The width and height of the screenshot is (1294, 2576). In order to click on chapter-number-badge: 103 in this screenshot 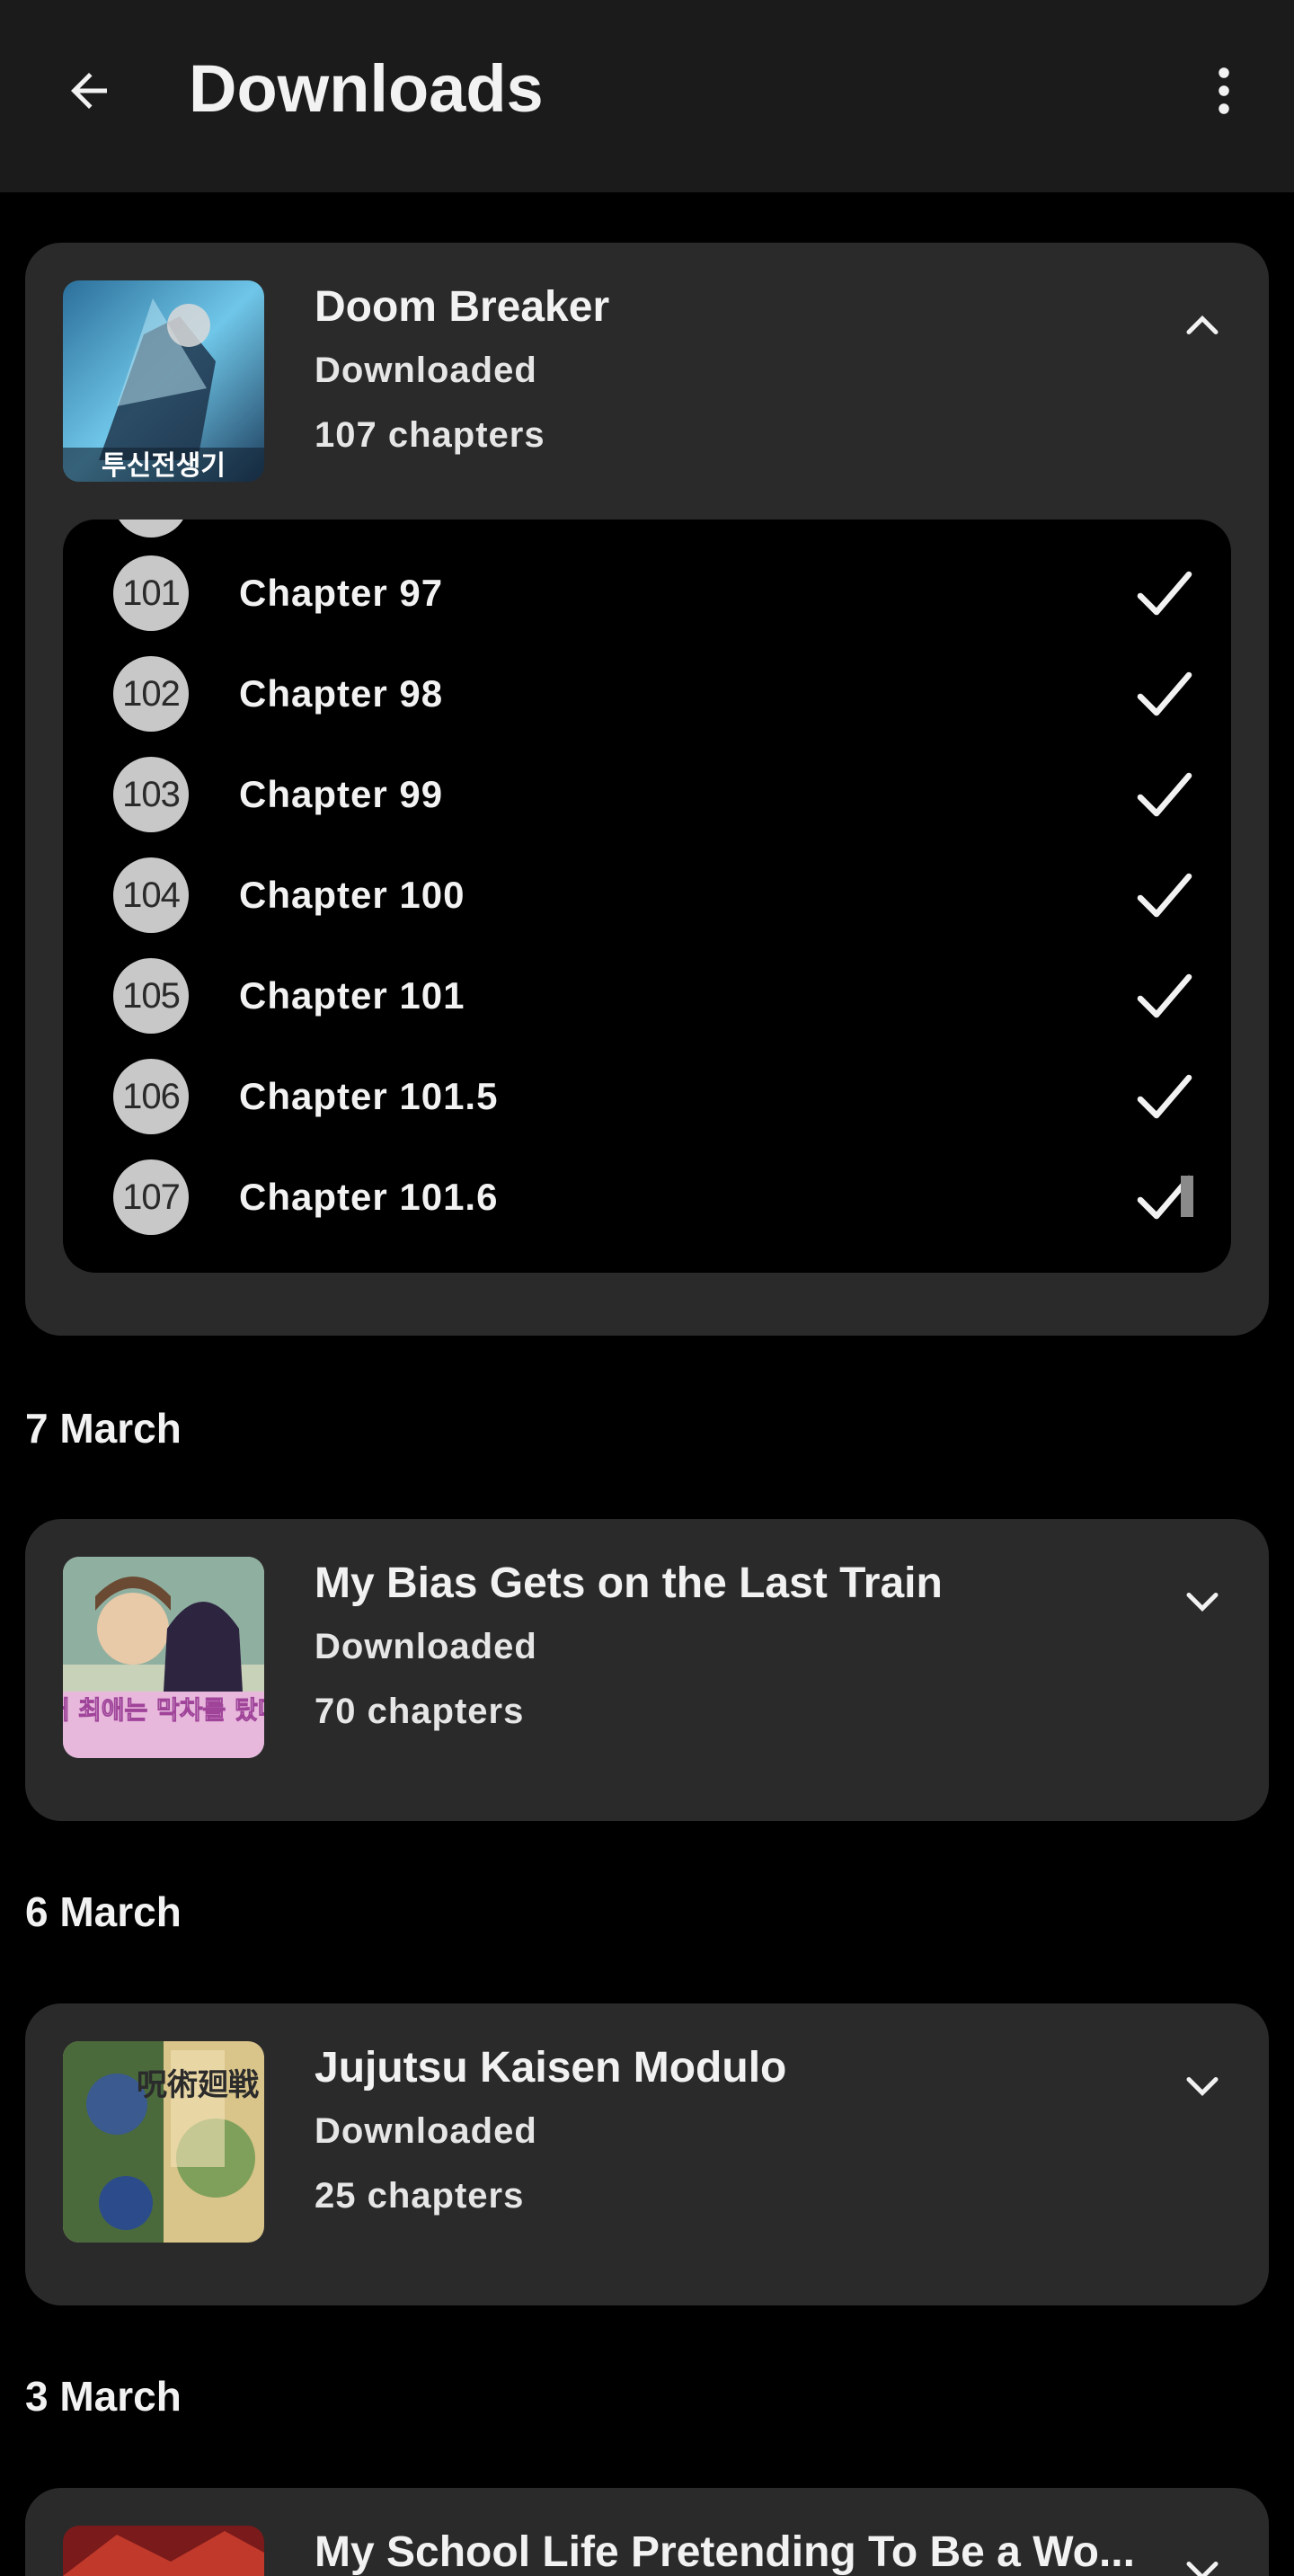, I will do `click(151, 794)`.